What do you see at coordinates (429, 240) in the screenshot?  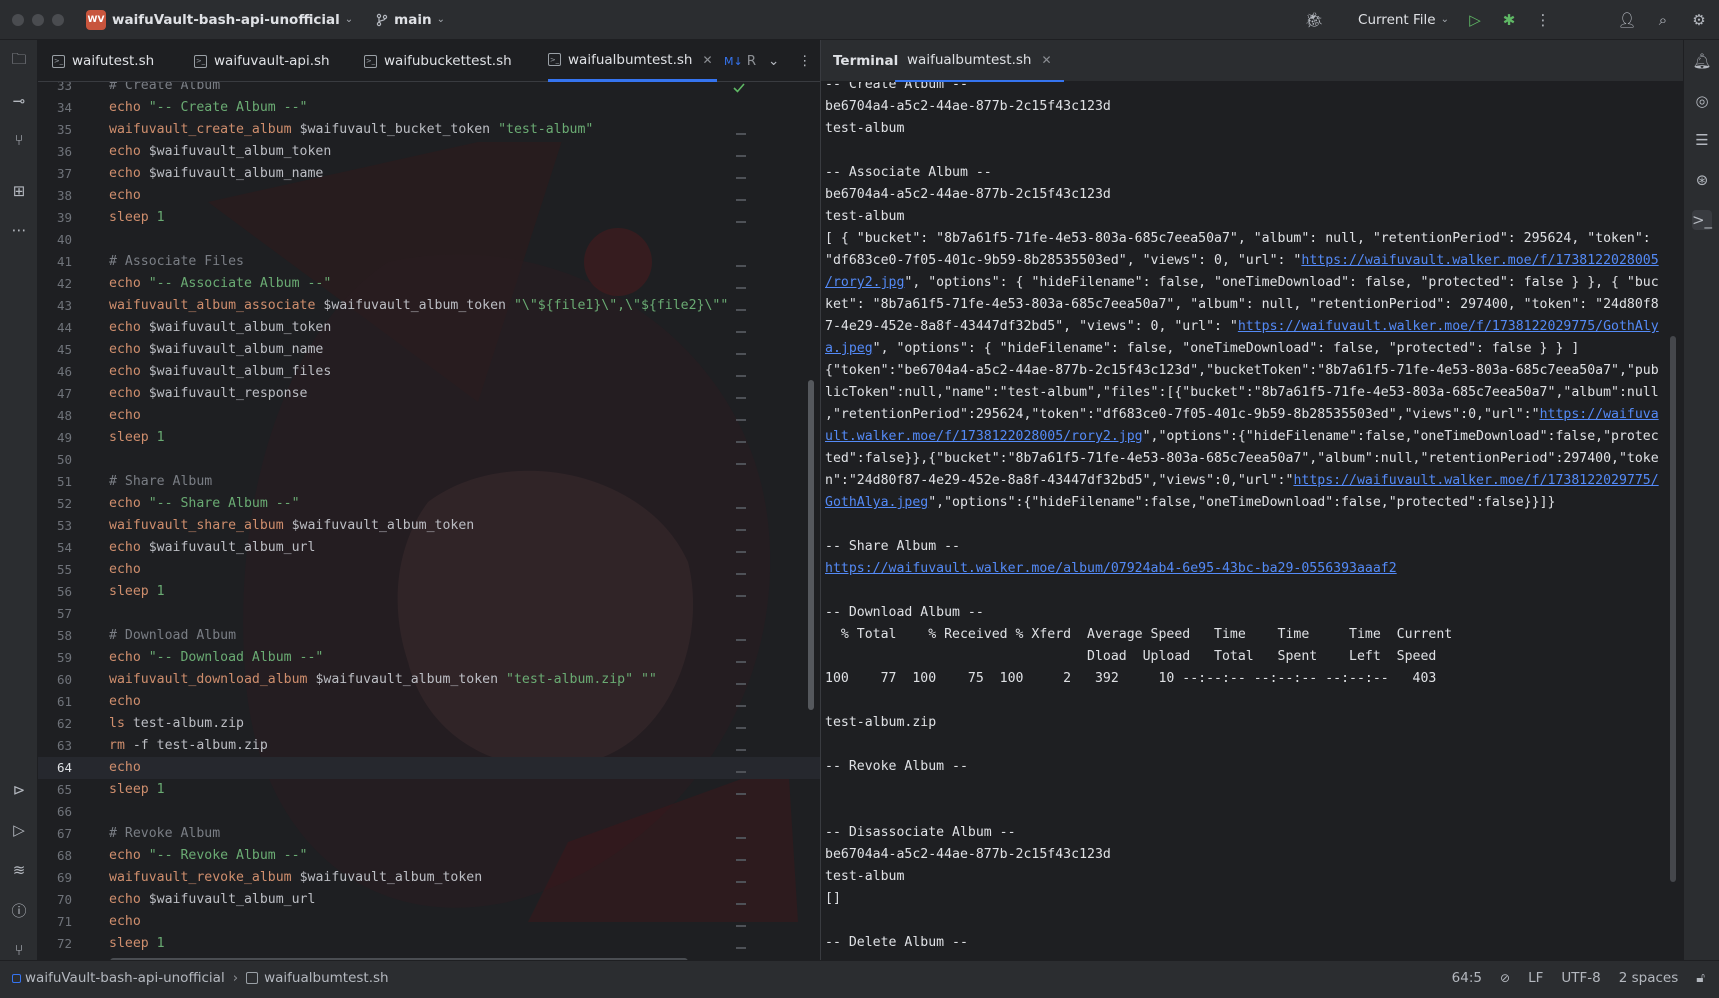 I see `code-line: 40` at bounding box center [429, 240].